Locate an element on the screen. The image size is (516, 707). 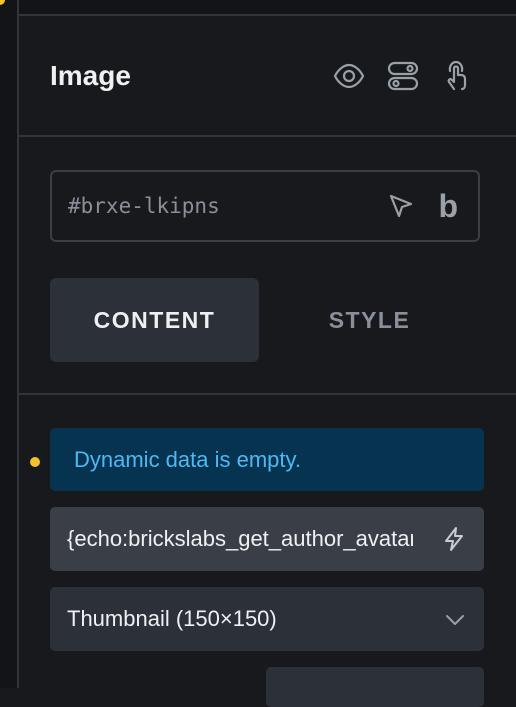
element-id-field: #brxe-lkipns b is located at coordinates (265, 206).